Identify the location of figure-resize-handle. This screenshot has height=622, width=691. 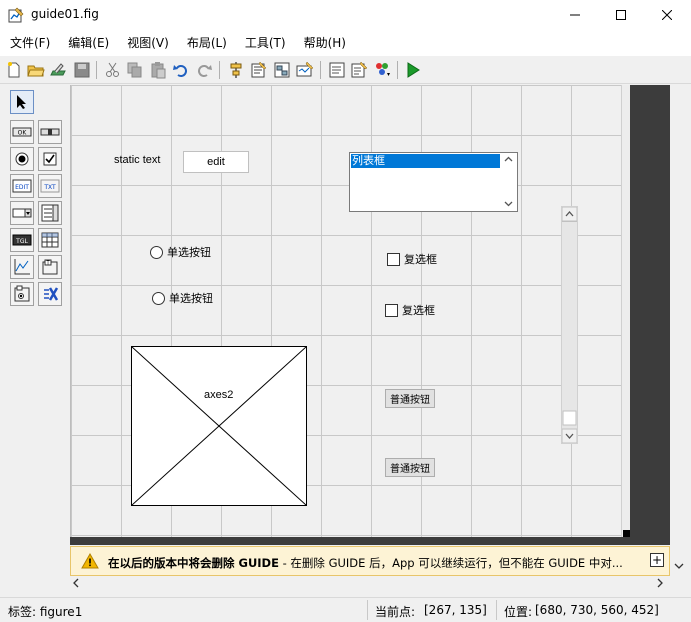
(626, 533).